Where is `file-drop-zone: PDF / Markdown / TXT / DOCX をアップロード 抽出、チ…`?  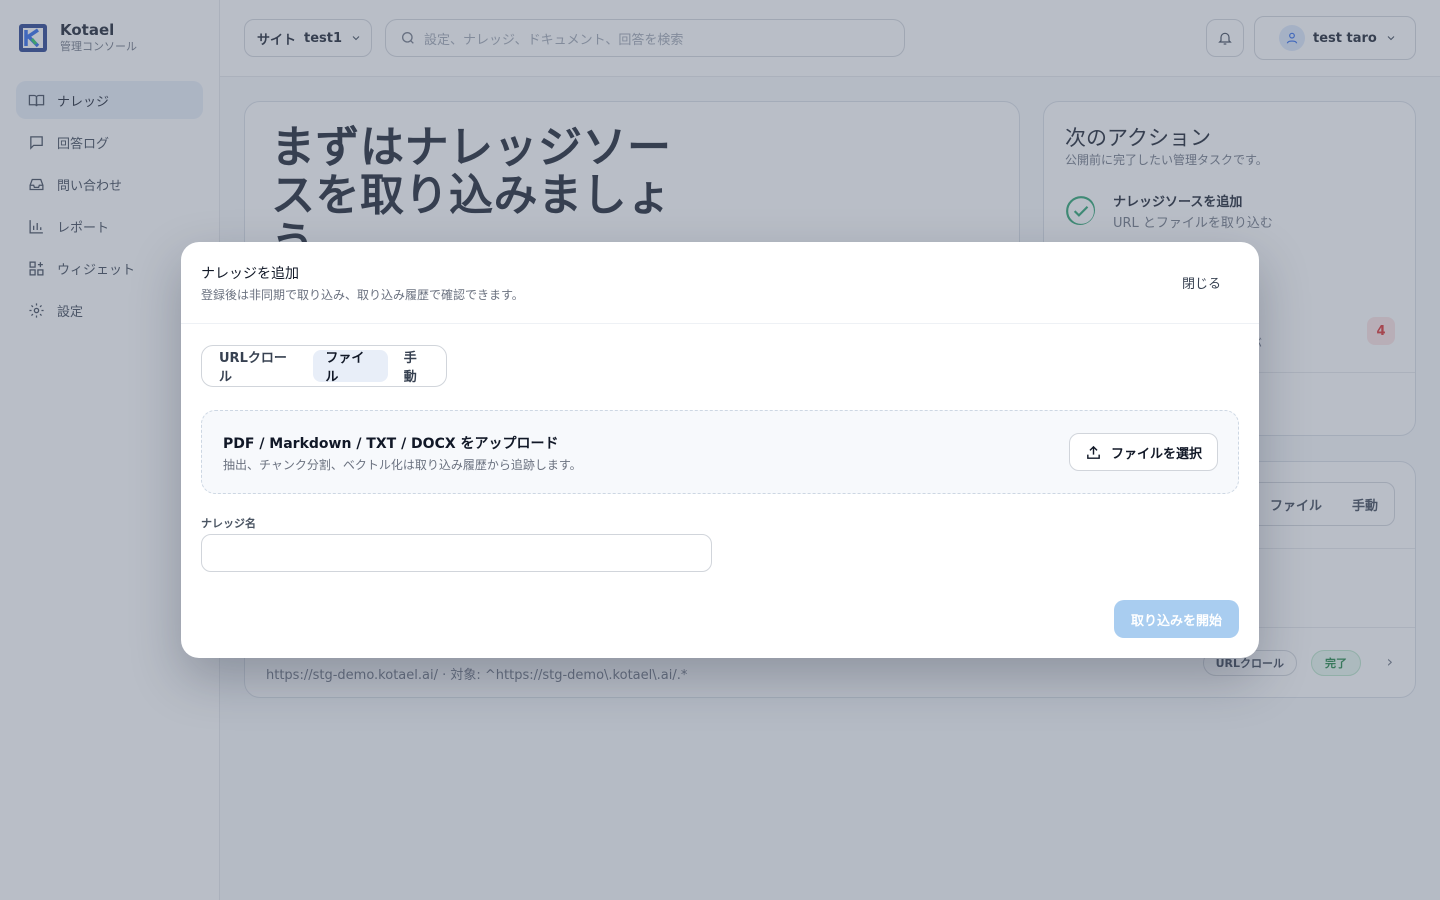
file-drop-zone: PDF / Markdown / TXT / DOCX をアップロード 抽出、チ… is located at coordinates (720, 452).